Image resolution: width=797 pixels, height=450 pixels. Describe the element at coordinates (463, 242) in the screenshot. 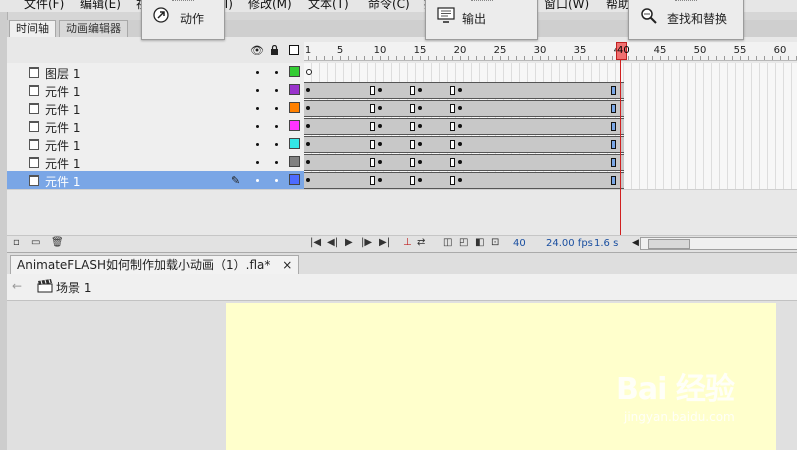

I see `onion-outline-icon: ◰` at that location.